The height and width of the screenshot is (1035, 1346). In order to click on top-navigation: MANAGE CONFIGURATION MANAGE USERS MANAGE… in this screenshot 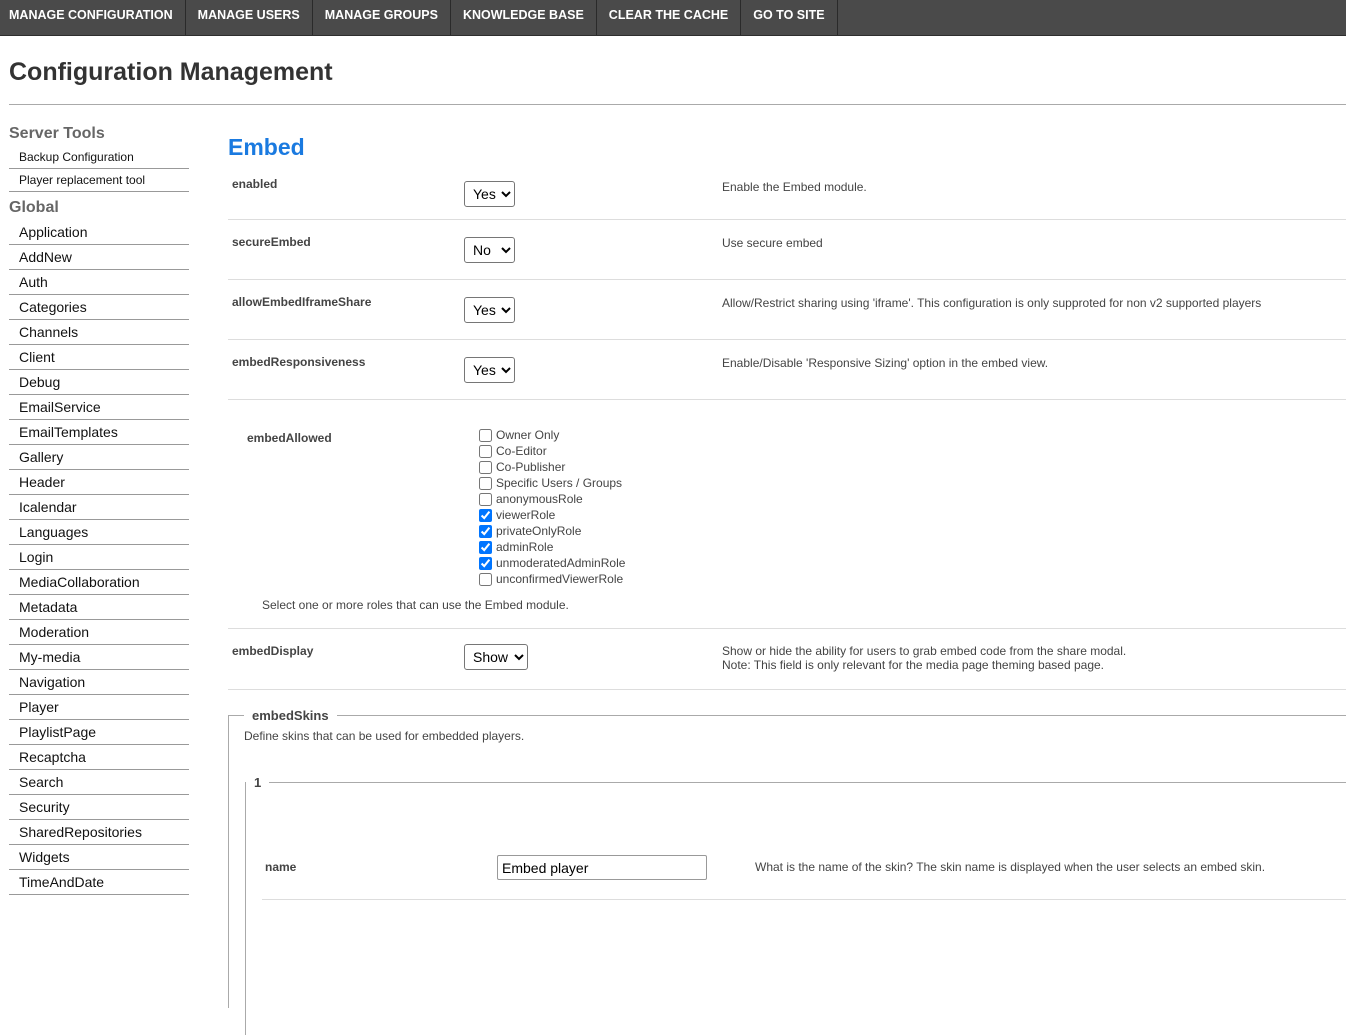, I will do `click(673, 18)`.